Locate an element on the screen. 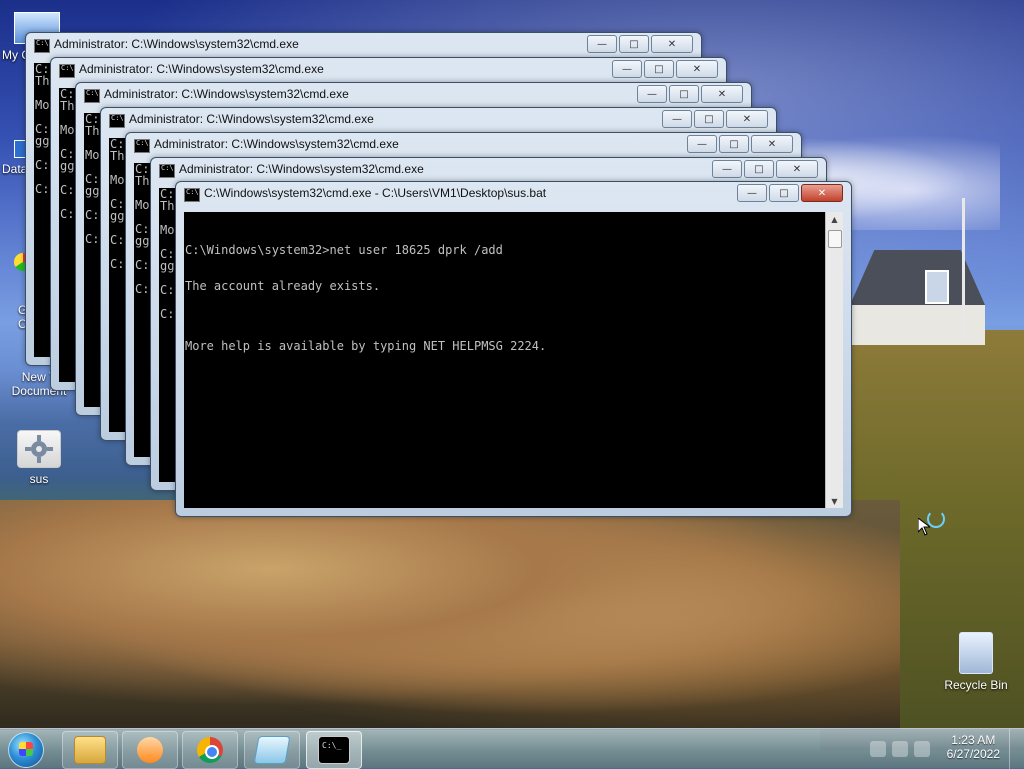 The width and height of the screenshot is (1024, 769). chrome-icon is located at coordinates (210, 750).